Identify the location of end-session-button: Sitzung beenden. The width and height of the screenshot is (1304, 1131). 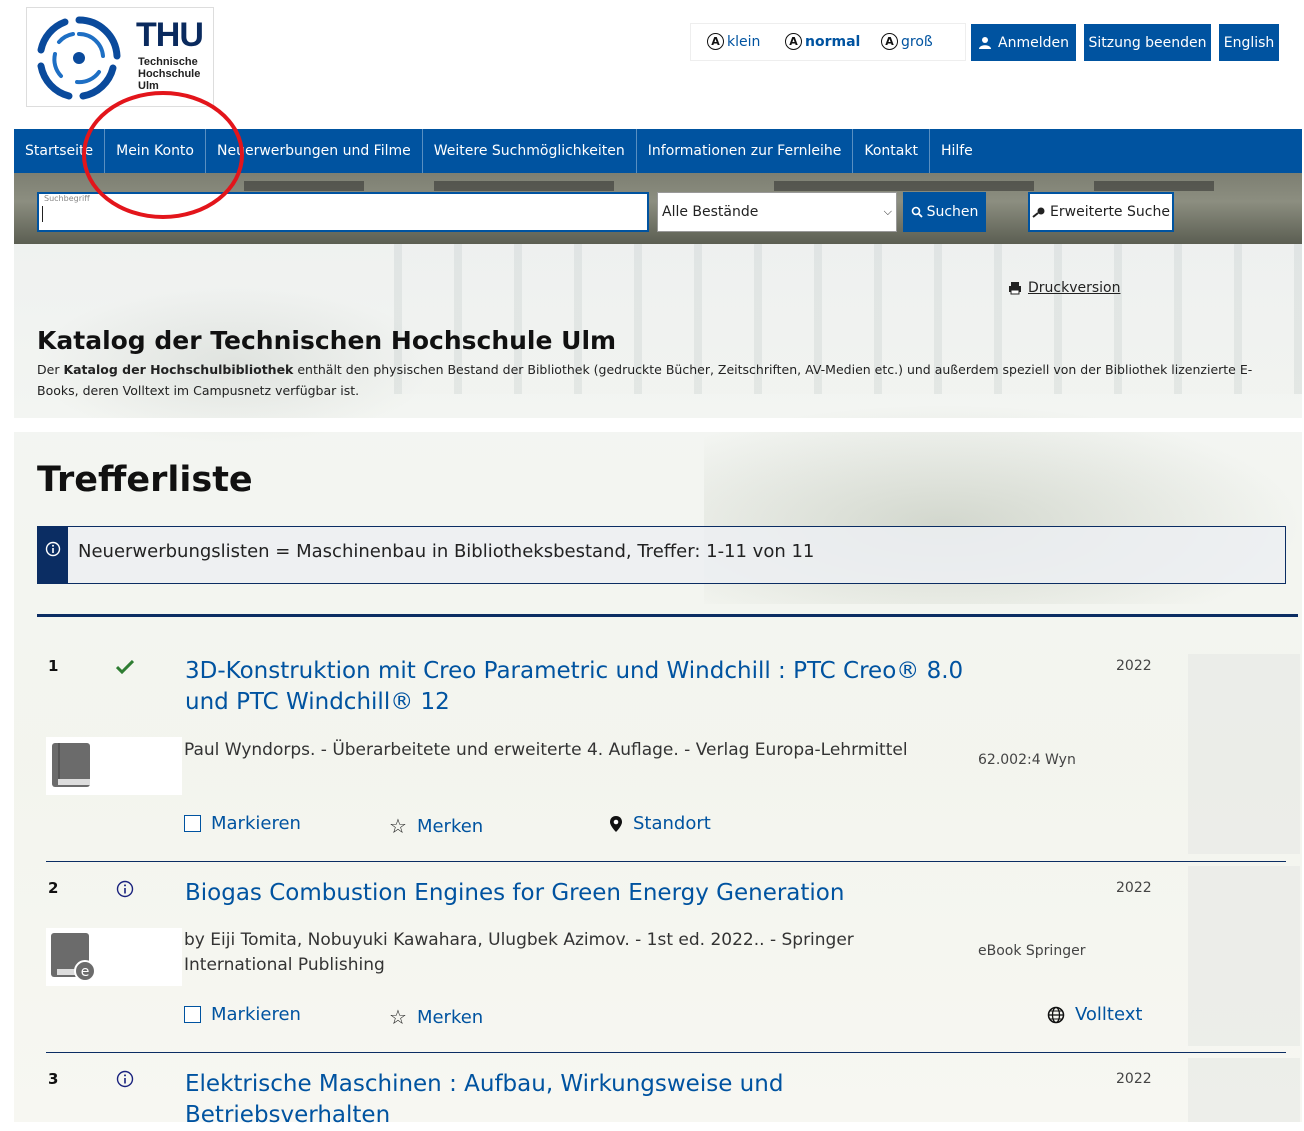
(1147, 42).